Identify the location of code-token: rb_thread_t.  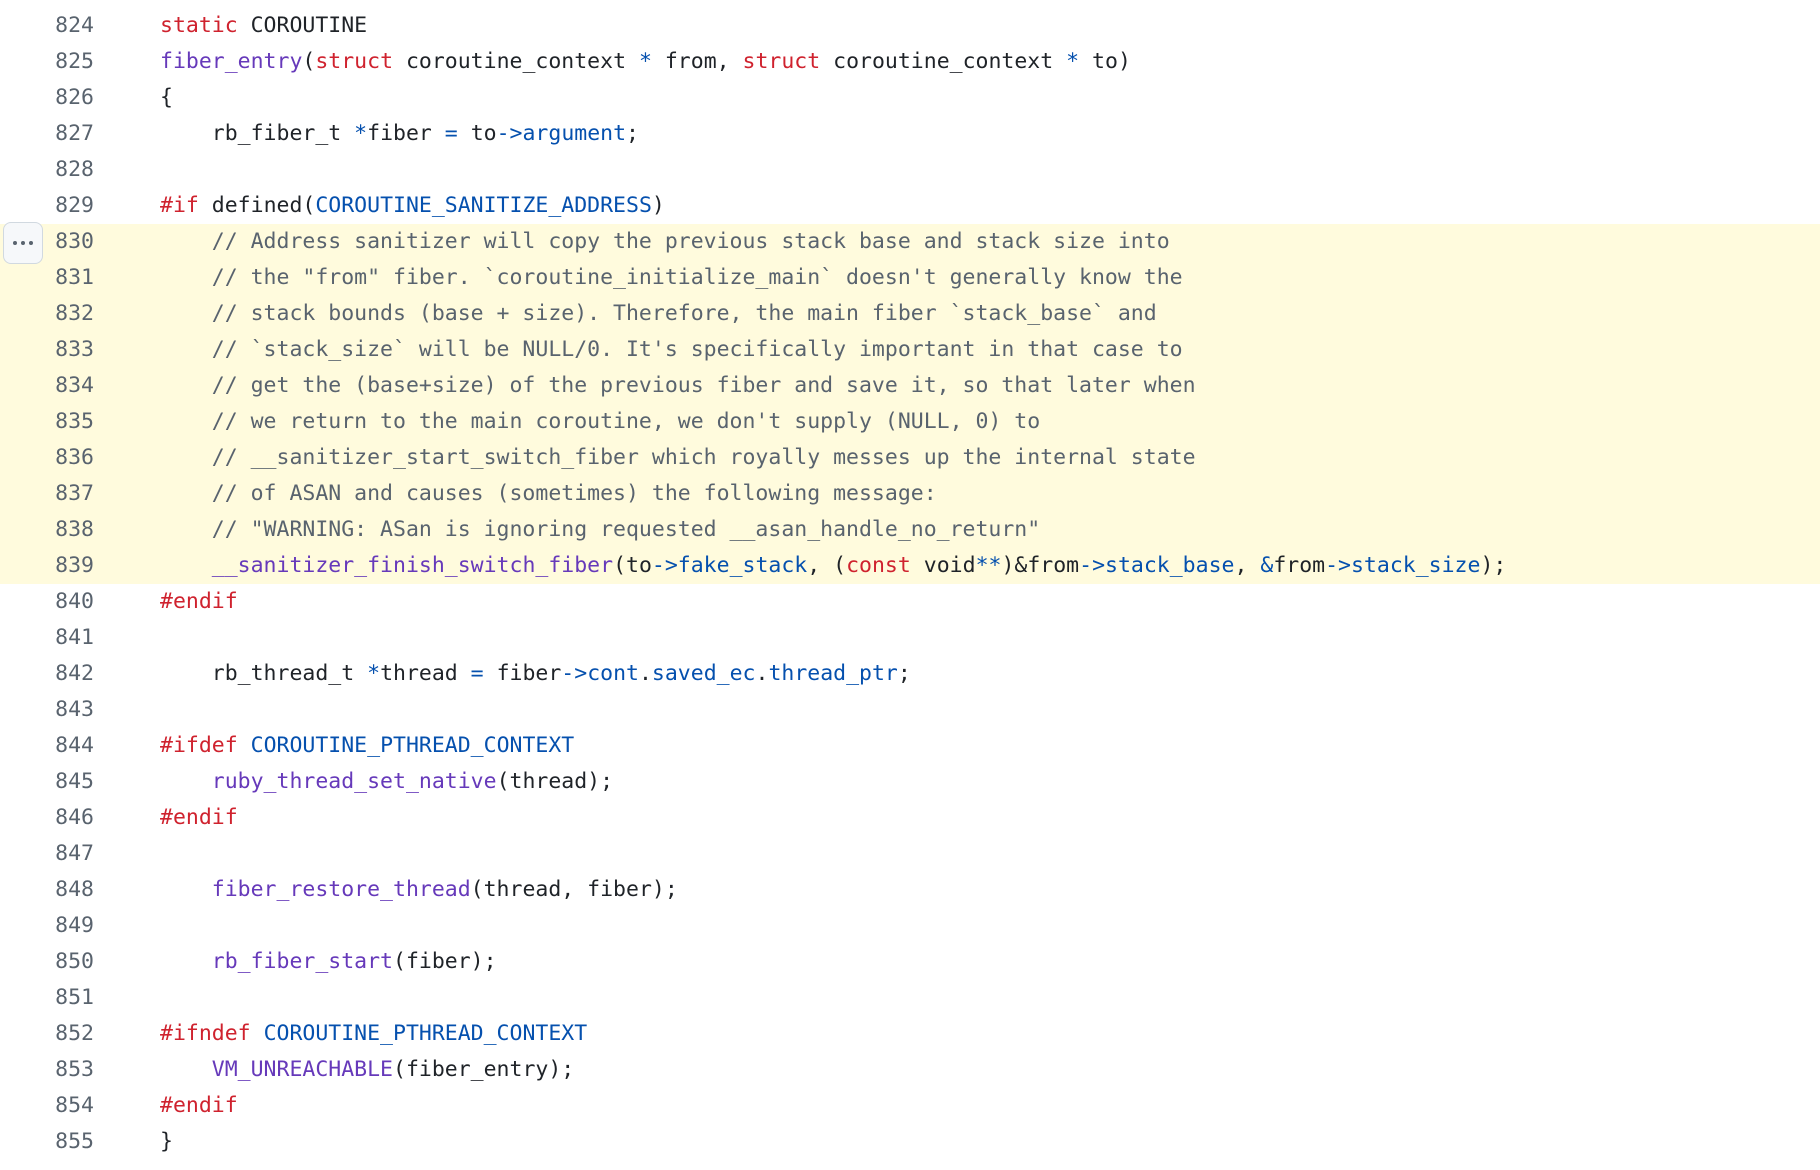
(264, 673).